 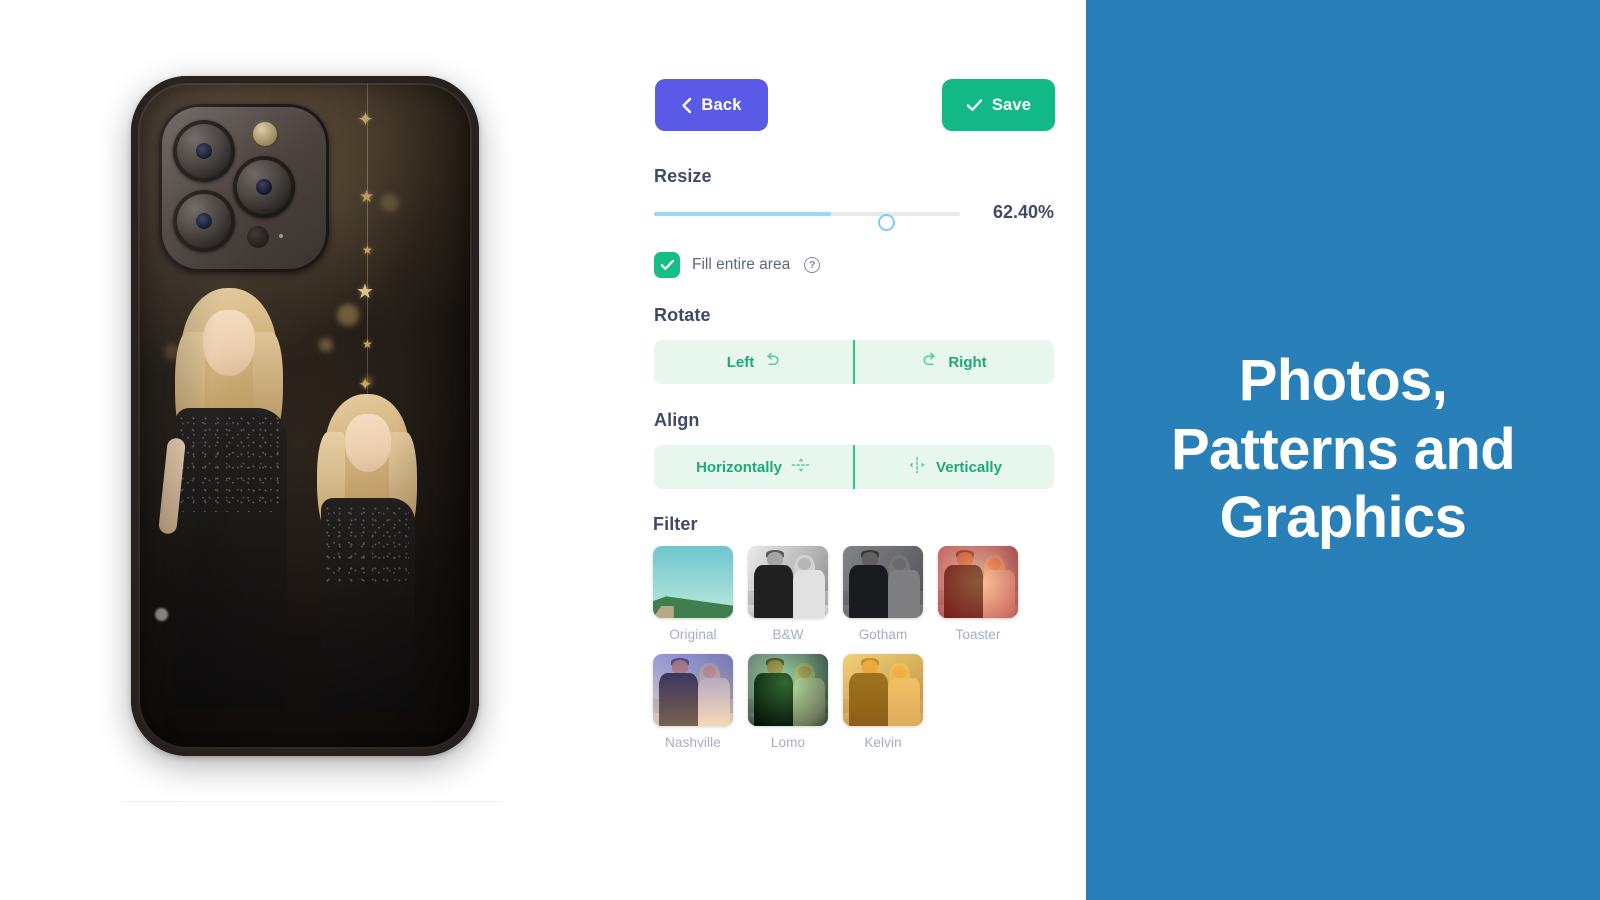 I want to click on rotate-left-icon, so click(x=771, y=362).